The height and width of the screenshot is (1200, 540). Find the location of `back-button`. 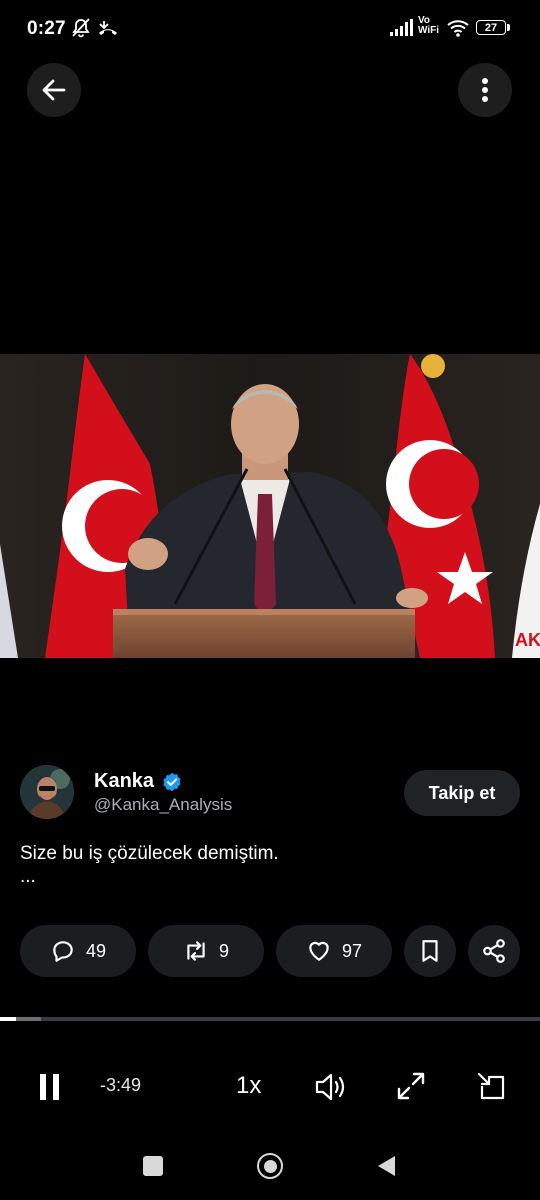

back-button is located at coordinates (54, 90).